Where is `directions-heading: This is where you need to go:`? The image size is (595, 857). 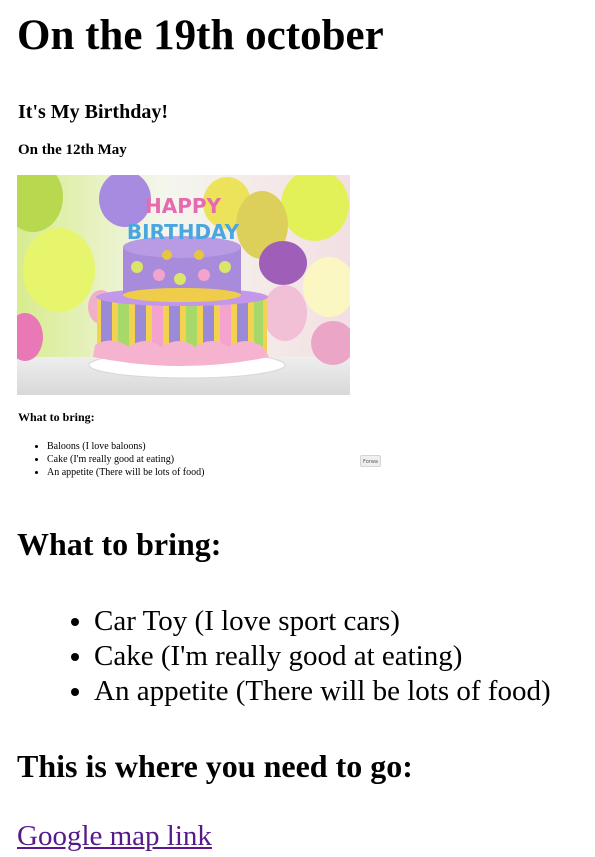
directions-heading: This is where you need to go: is located at coordinates (215, 766).